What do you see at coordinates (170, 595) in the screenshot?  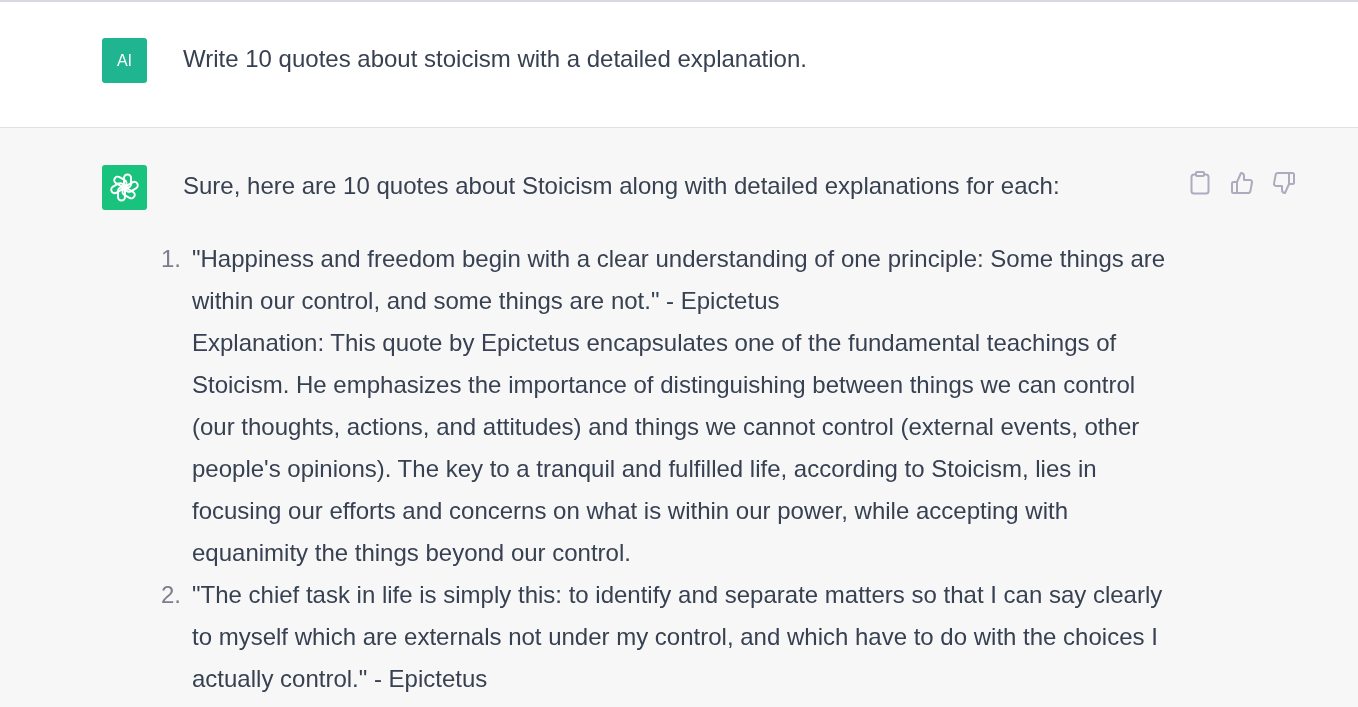 I see `list-number: 2.` at bounding box center [170, 595].